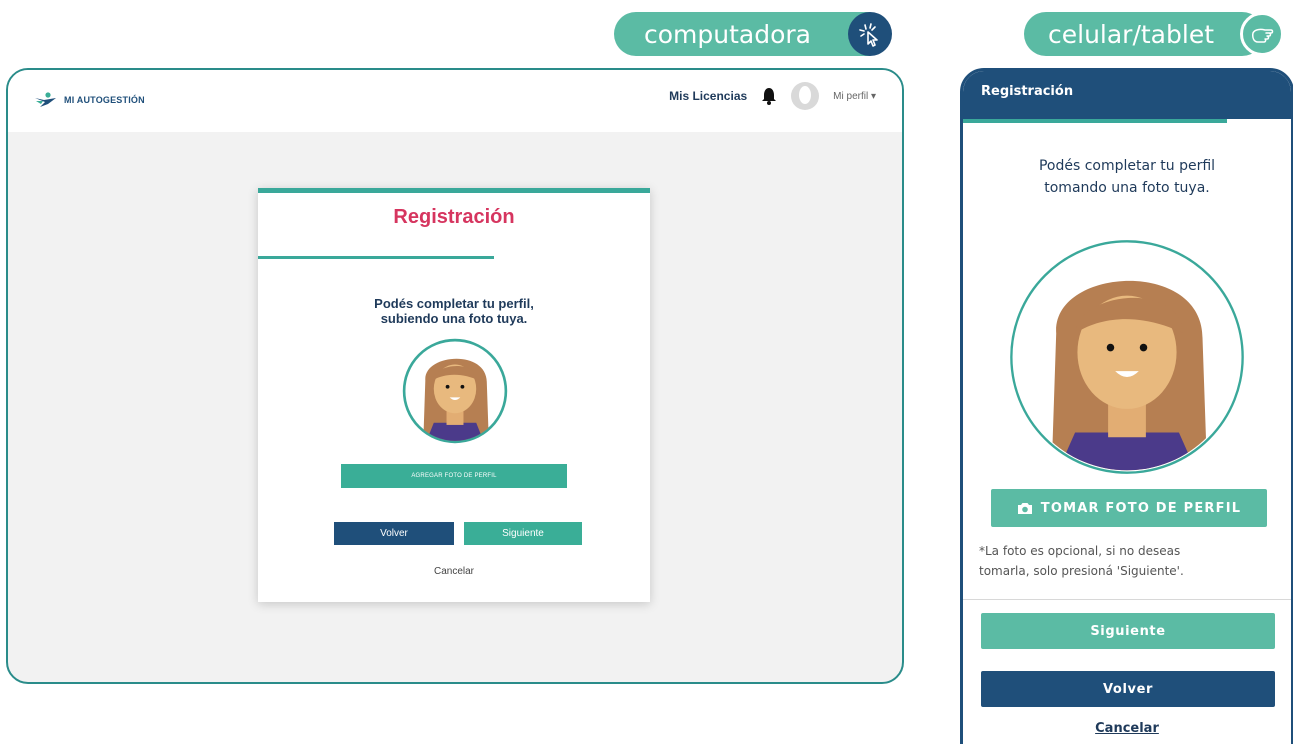 This screenshot has height=744, width=1293. I want to click on top-navbar: MI AUTOGESTIÓN Mis Licencias Mi perfil ▾, so click(455, 101).